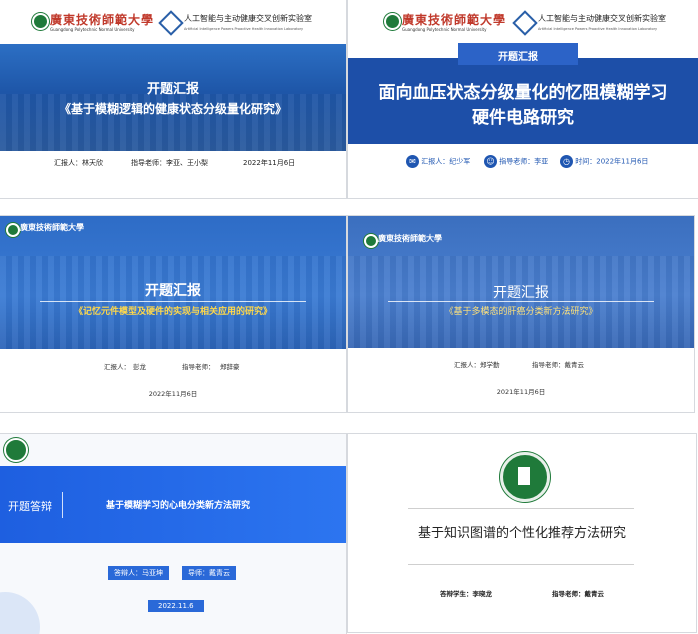 This screenshot has height=634, width=698. What do you see at coordinates (477, 365) in the screenshot?
I see `reporter: 汇报人：郑学勤` at bounding box center [477, 365].